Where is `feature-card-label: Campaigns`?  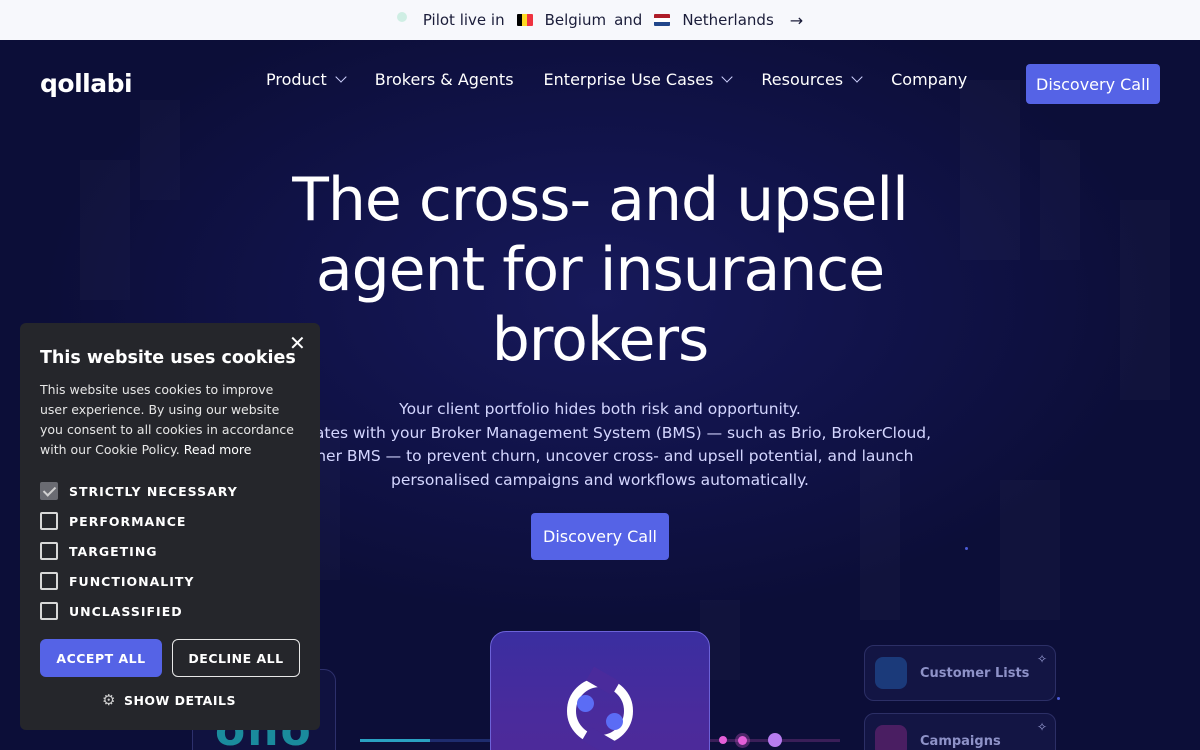 feature-card-label: Campaigns is located at coordinates (960, 741).